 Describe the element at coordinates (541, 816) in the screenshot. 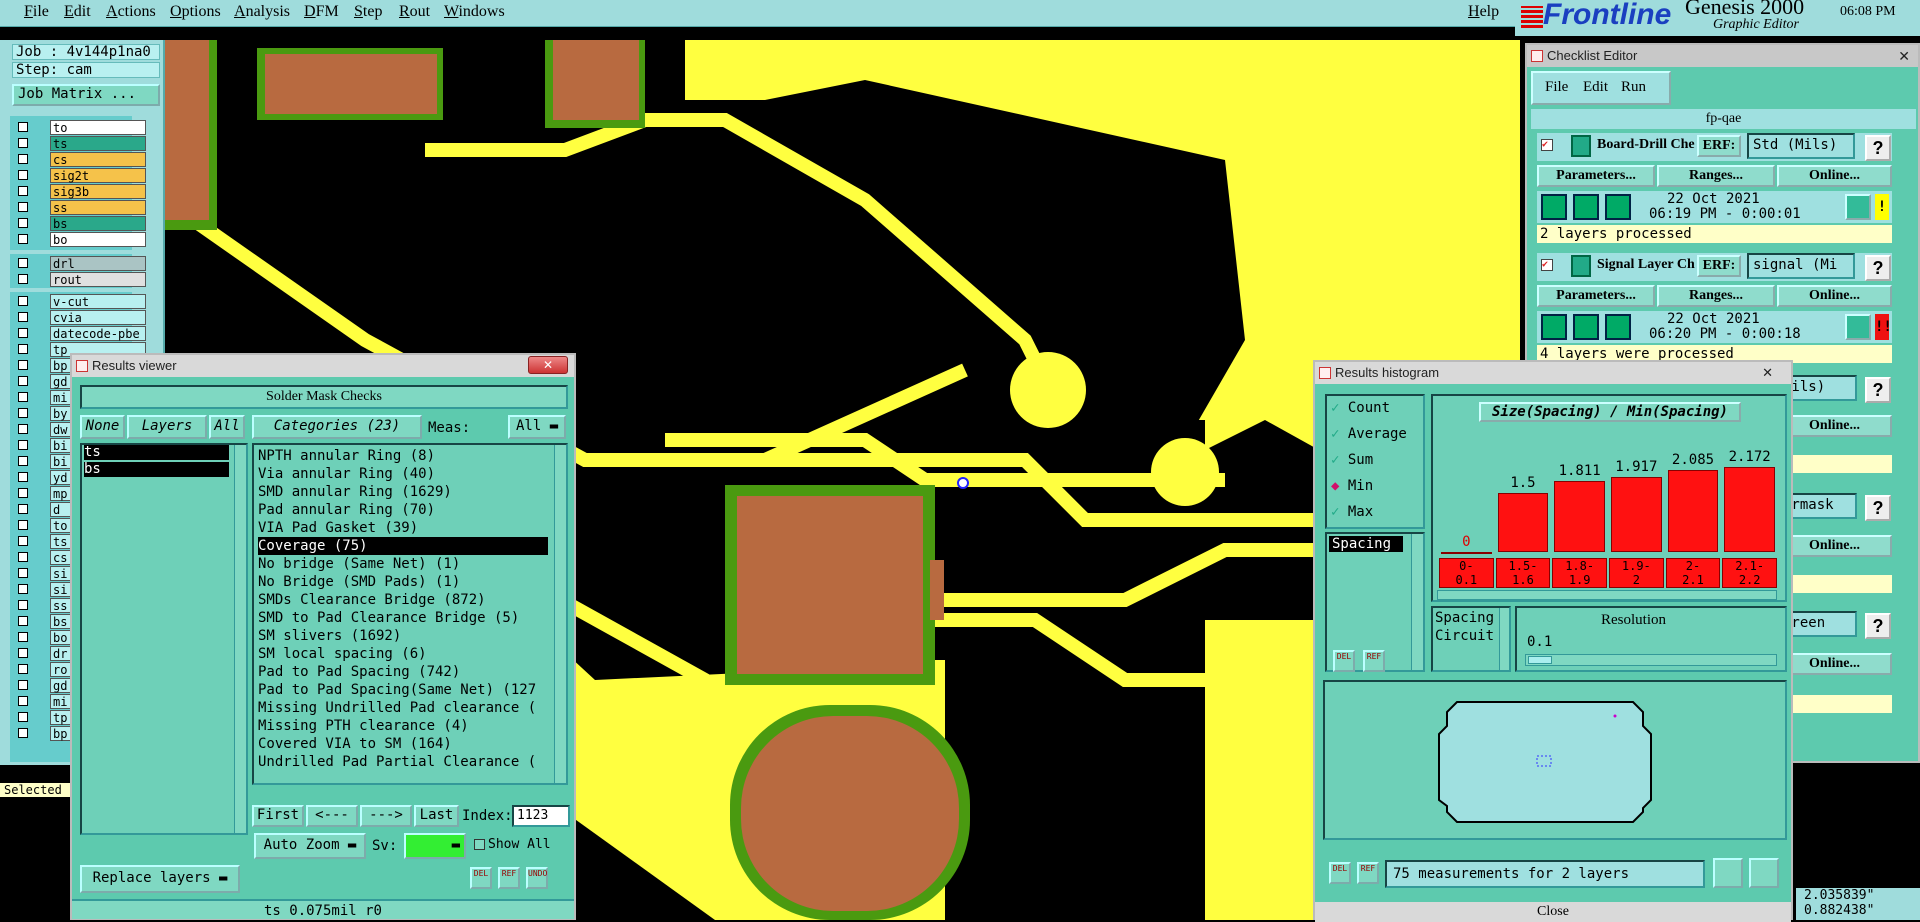

I see `index-input: 1123` at that location.